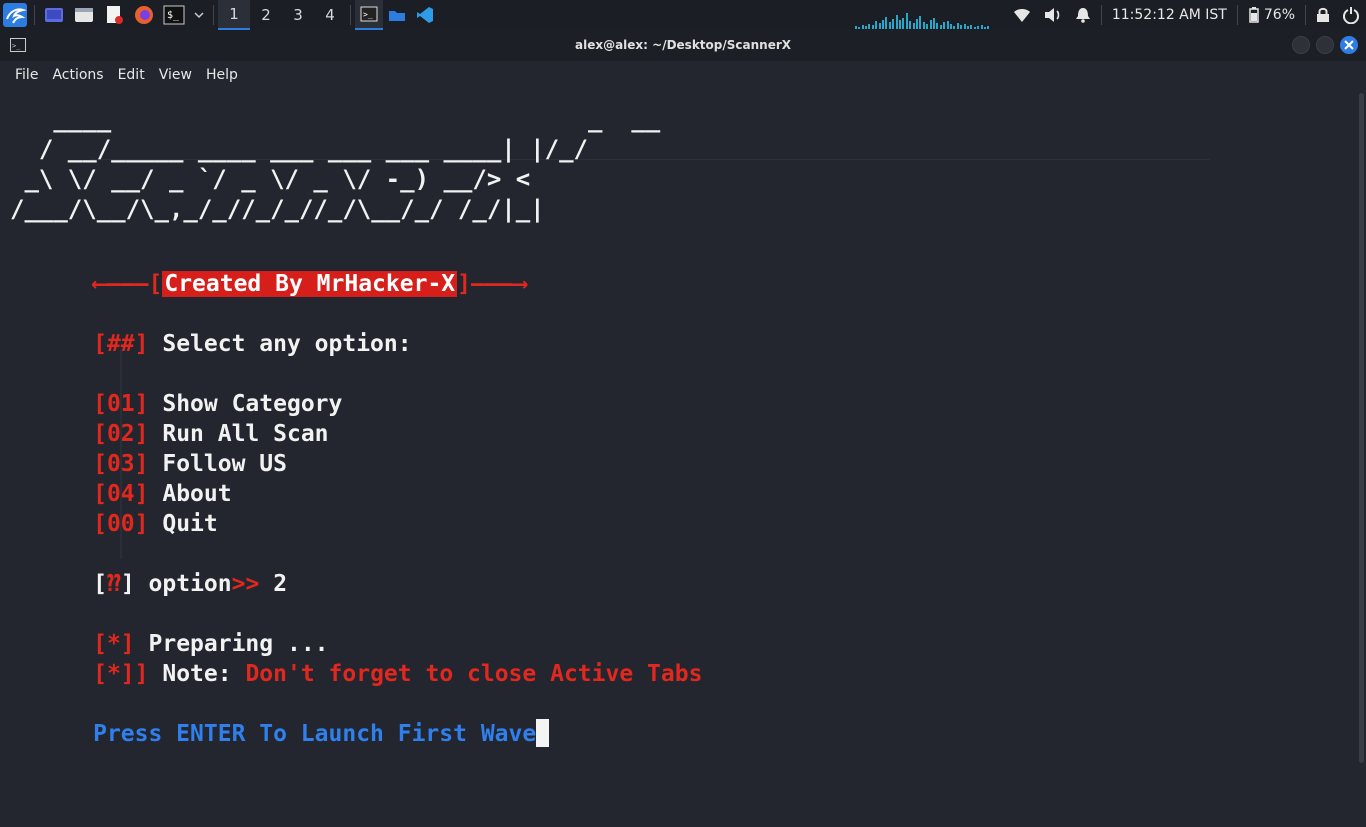 The height and width of the screenshot is (827, 1366). I want to click on banner-right-arrow: ]———⟶, so click(492, 284).